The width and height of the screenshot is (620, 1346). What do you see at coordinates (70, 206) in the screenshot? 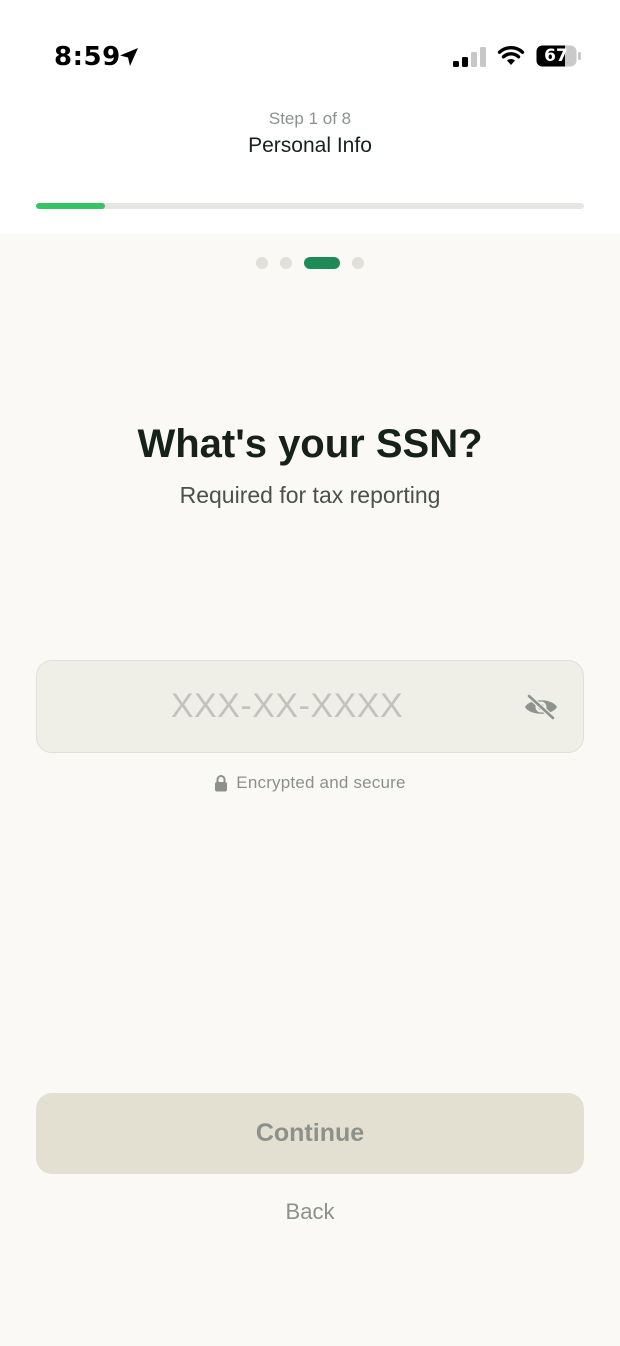
I see `progress-bar-fill` at bounding box center [70, 206].